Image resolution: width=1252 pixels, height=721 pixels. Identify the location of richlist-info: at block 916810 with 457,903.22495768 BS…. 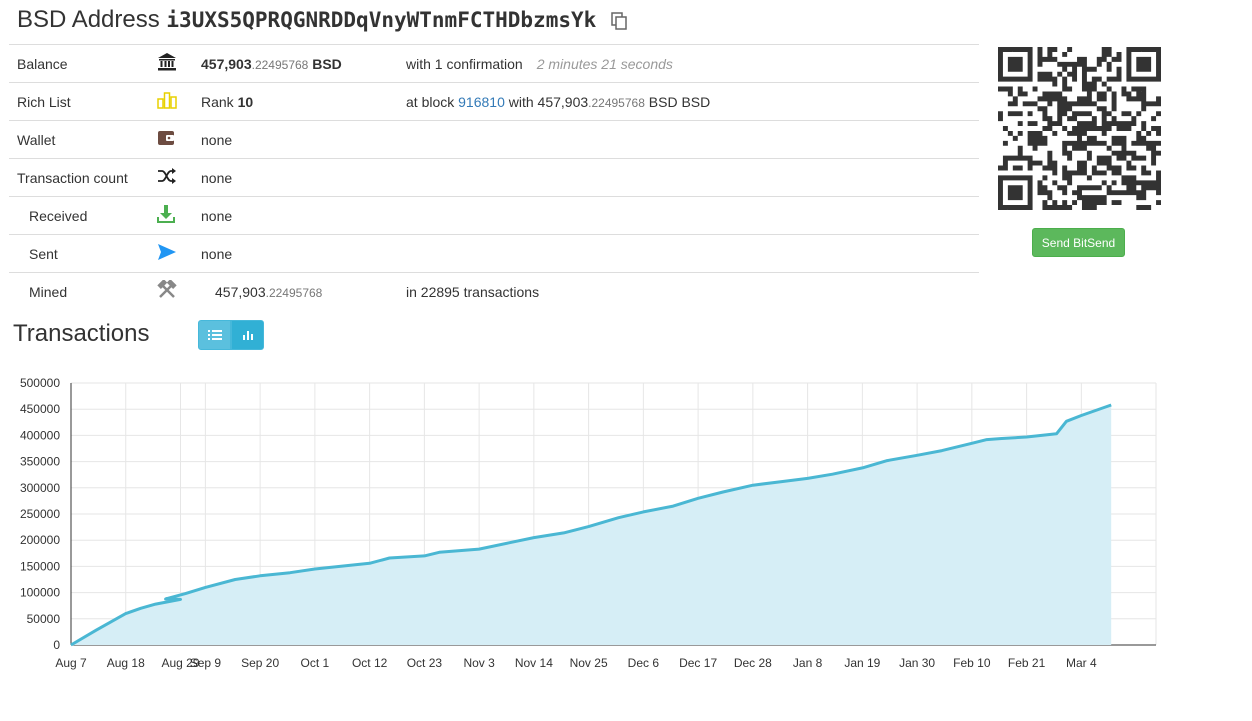
(692, 102).